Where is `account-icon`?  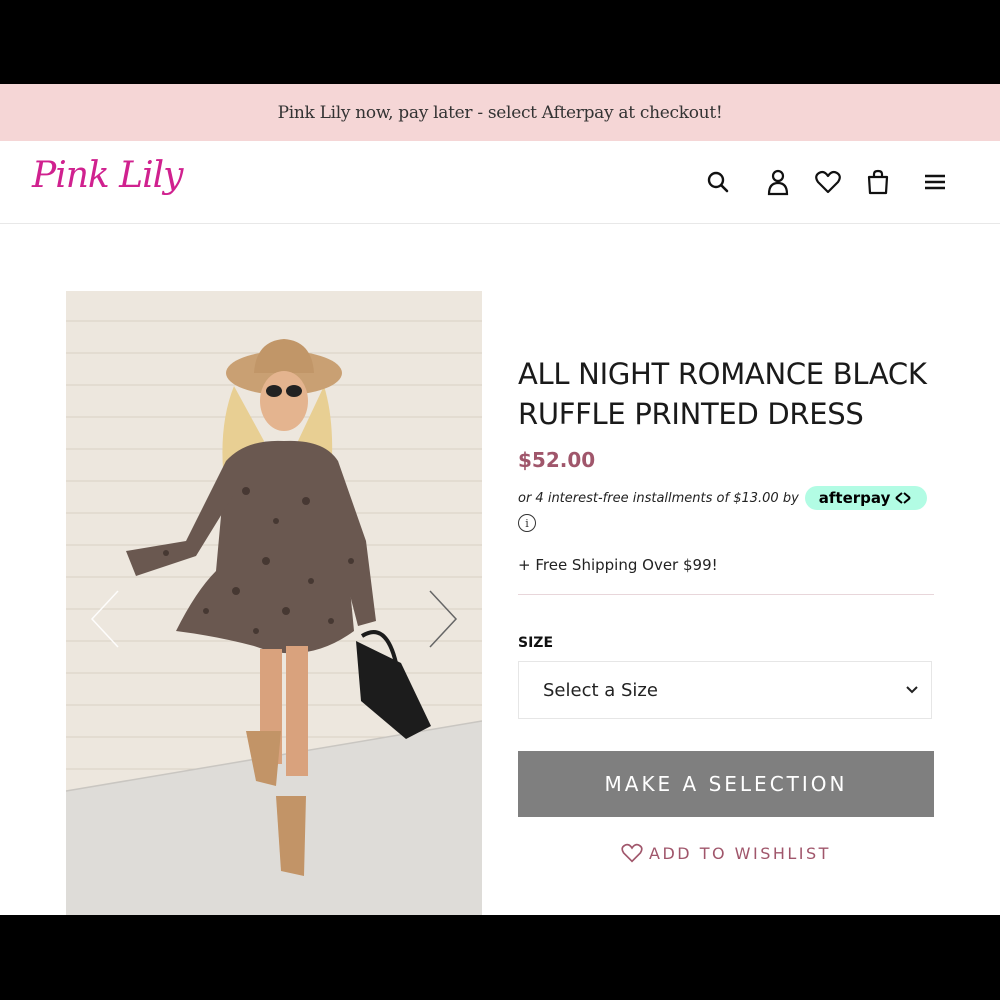 account-icon is located at coordinates (778, 182).